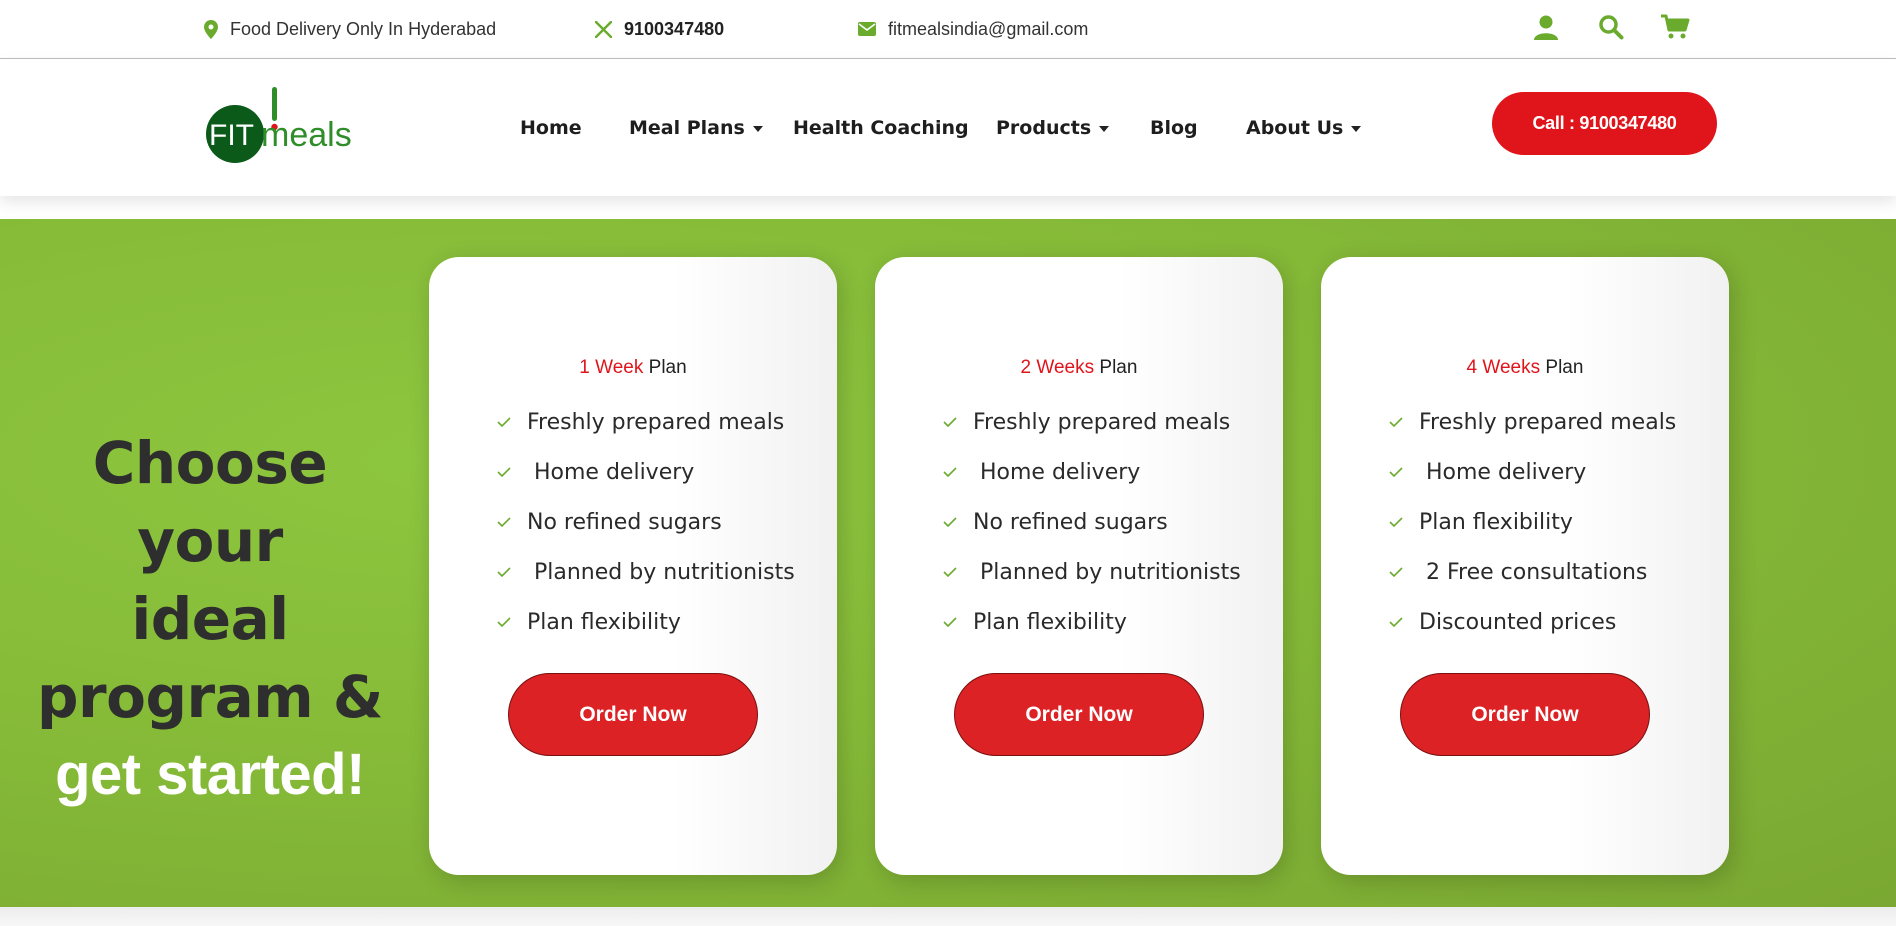 The width and height of the screenshot is (1896, 926). I want to click on plan-duration: 1 Week, so click(611, 367).